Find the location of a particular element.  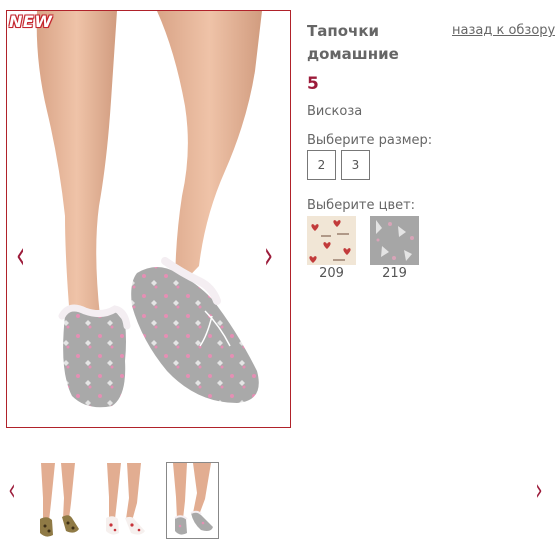

thumbs-prev-arrow-icon: ‹ is located at coordinates (11, 491).